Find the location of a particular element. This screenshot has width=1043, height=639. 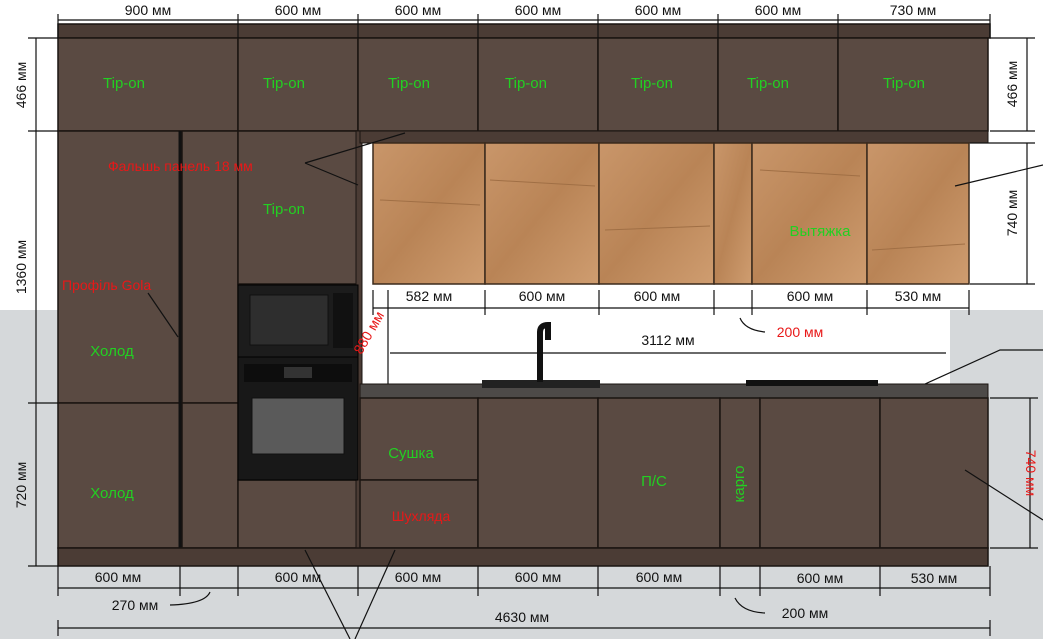

base-cabinet-end is located at coordinates (934, 473).